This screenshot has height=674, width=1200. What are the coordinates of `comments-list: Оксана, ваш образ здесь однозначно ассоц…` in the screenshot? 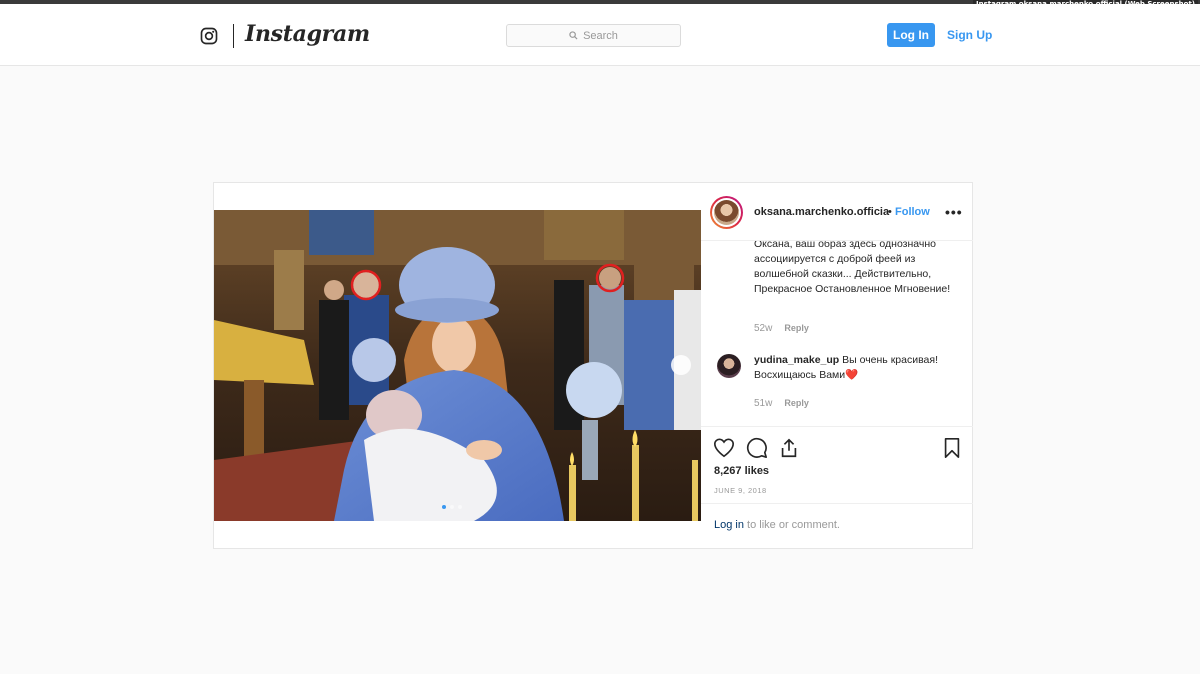 It's located at (837, 333).